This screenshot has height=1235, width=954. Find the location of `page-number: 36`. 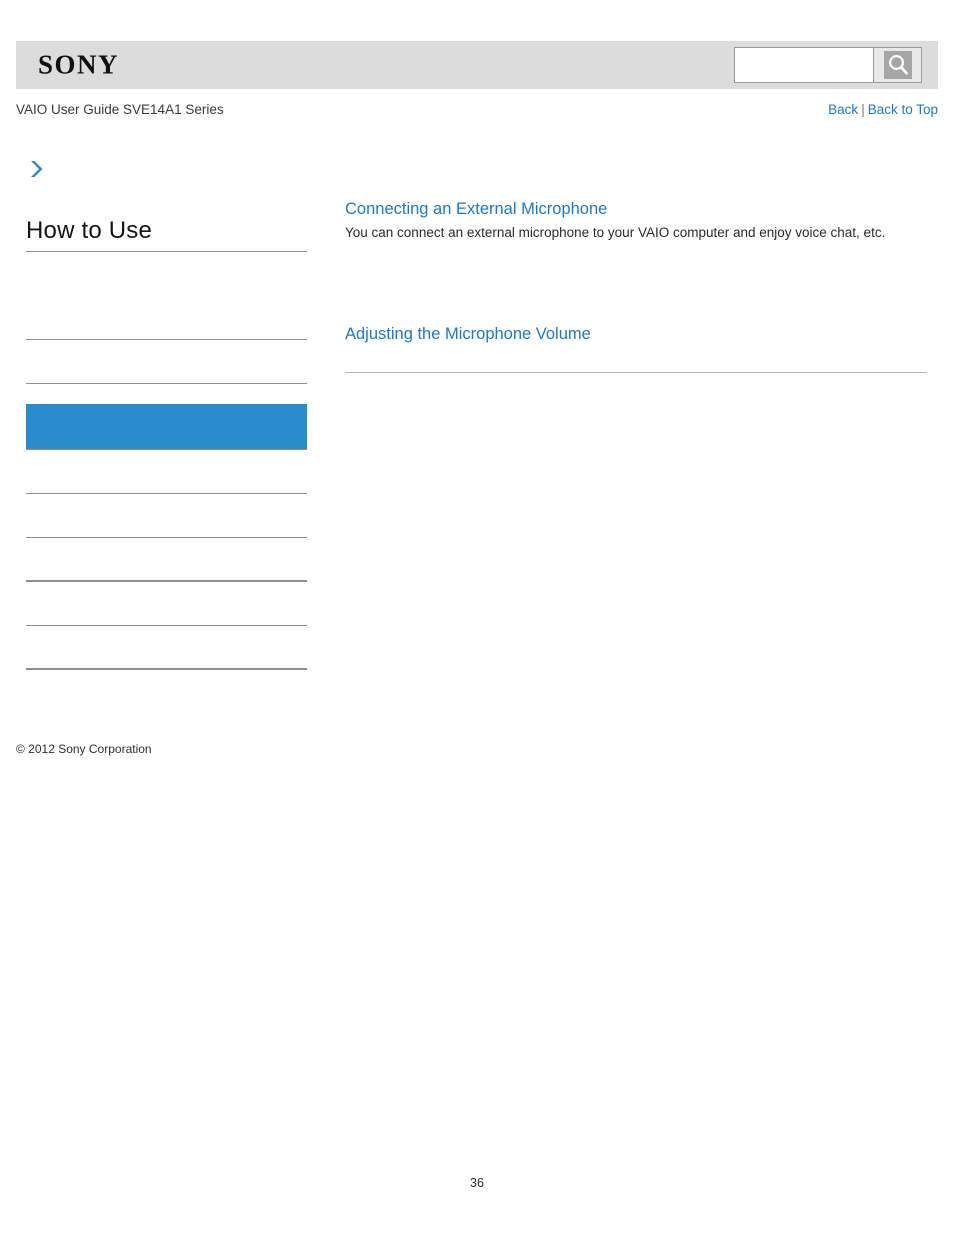

page-number: 36 is located at coordinates (477, 1183).